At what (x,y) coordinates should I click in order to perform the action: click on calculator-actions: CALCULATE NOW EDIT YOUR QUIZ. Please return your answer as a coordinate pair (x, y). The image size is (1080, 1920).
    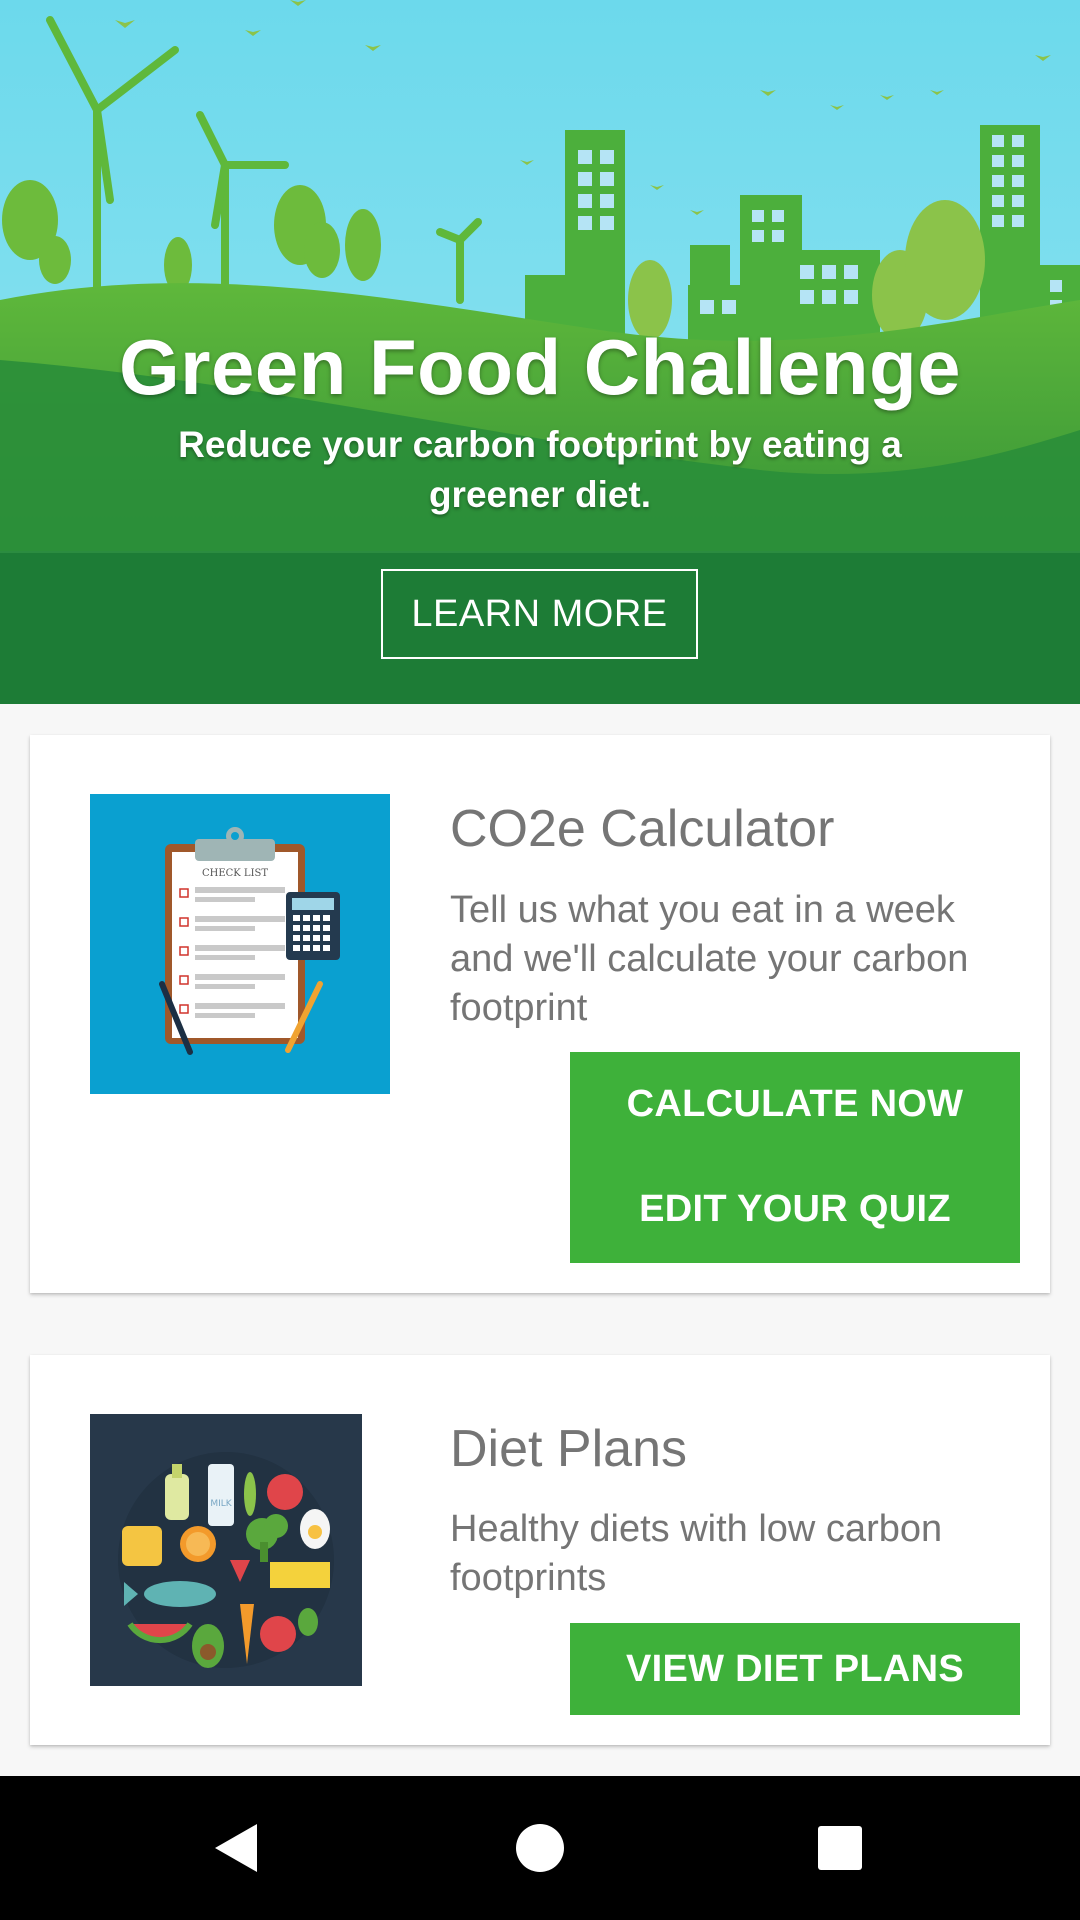
    Looking at the image, I should click on (795, 1157).